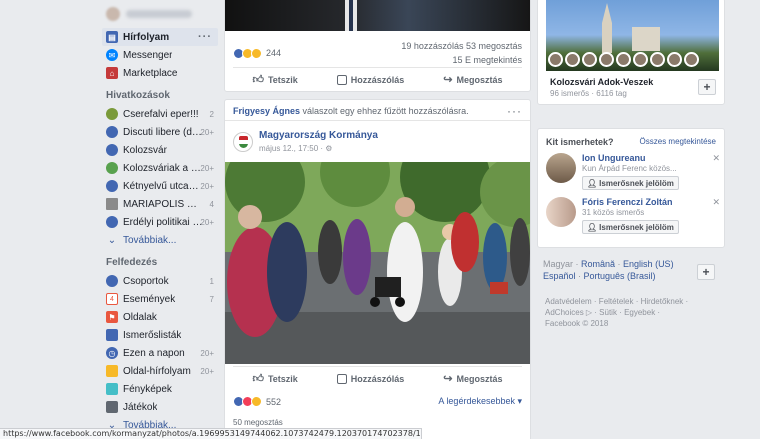 The height and width of the screenshot is (439, 760). What do you see at coordinates (266, 111) in the screenshot?
I see `sharer-name-link: Frigyesy Ágnes` at bounding box center [266, 111].